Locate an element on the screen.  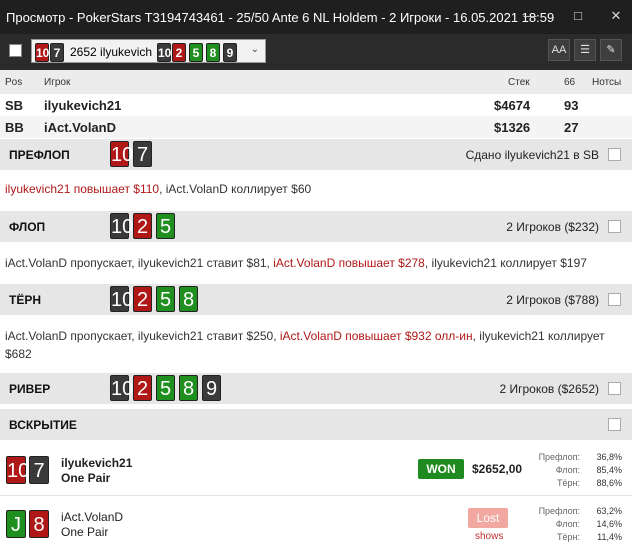
equity-value: 63,2% is located at coordinates (609, 511).